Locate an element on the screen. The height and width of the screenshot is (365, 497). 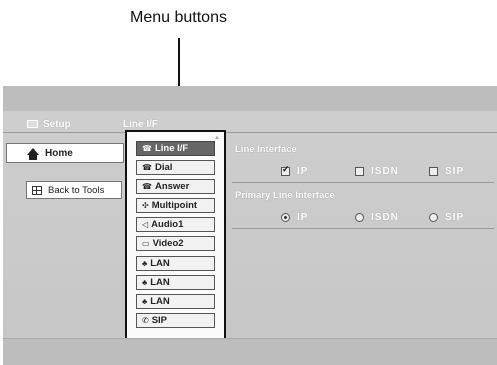
menu-item-line-if: ☎ Line I/F is located at coordinates (175, 148).